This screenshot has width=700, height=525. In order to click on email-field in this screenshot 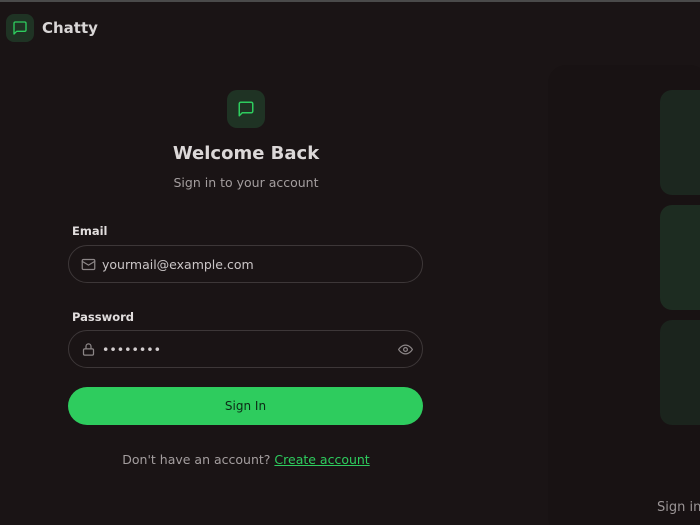, I will do `click(245, 264)`.